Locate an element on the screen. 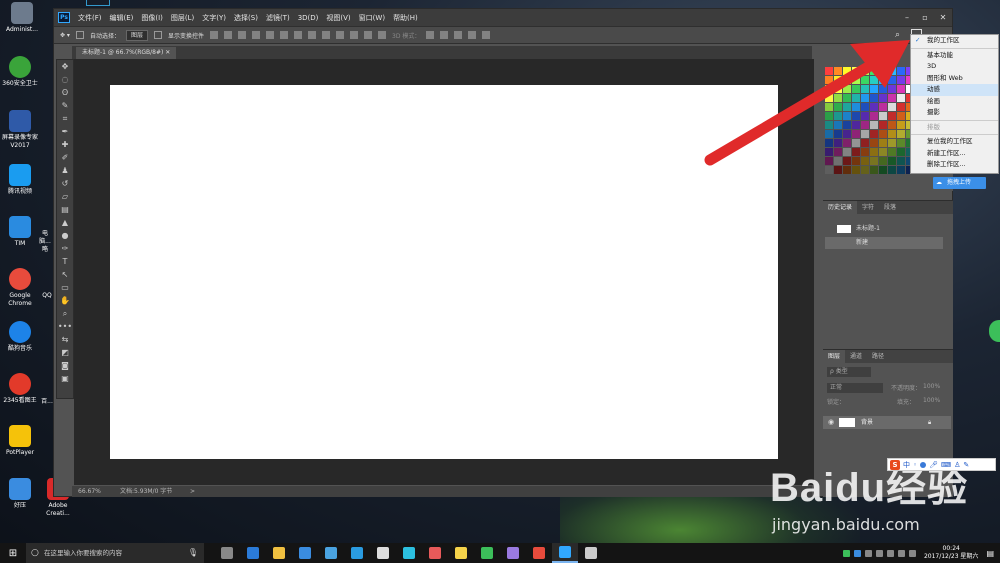 This screenshot has height=563, width=1000. floating-widget is located at coordinates (994, 331).